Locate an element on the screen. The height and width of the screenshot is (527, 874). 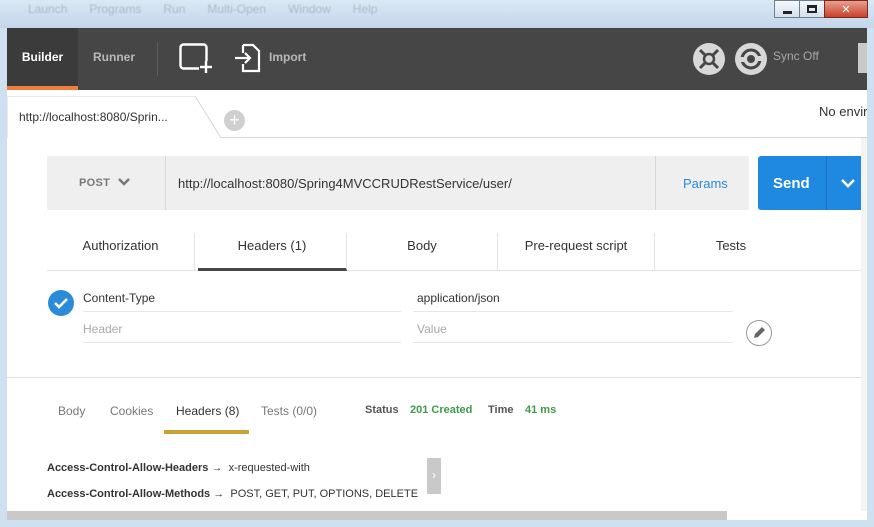
new-header-value-input: Value is located at coordinates (432, 329).